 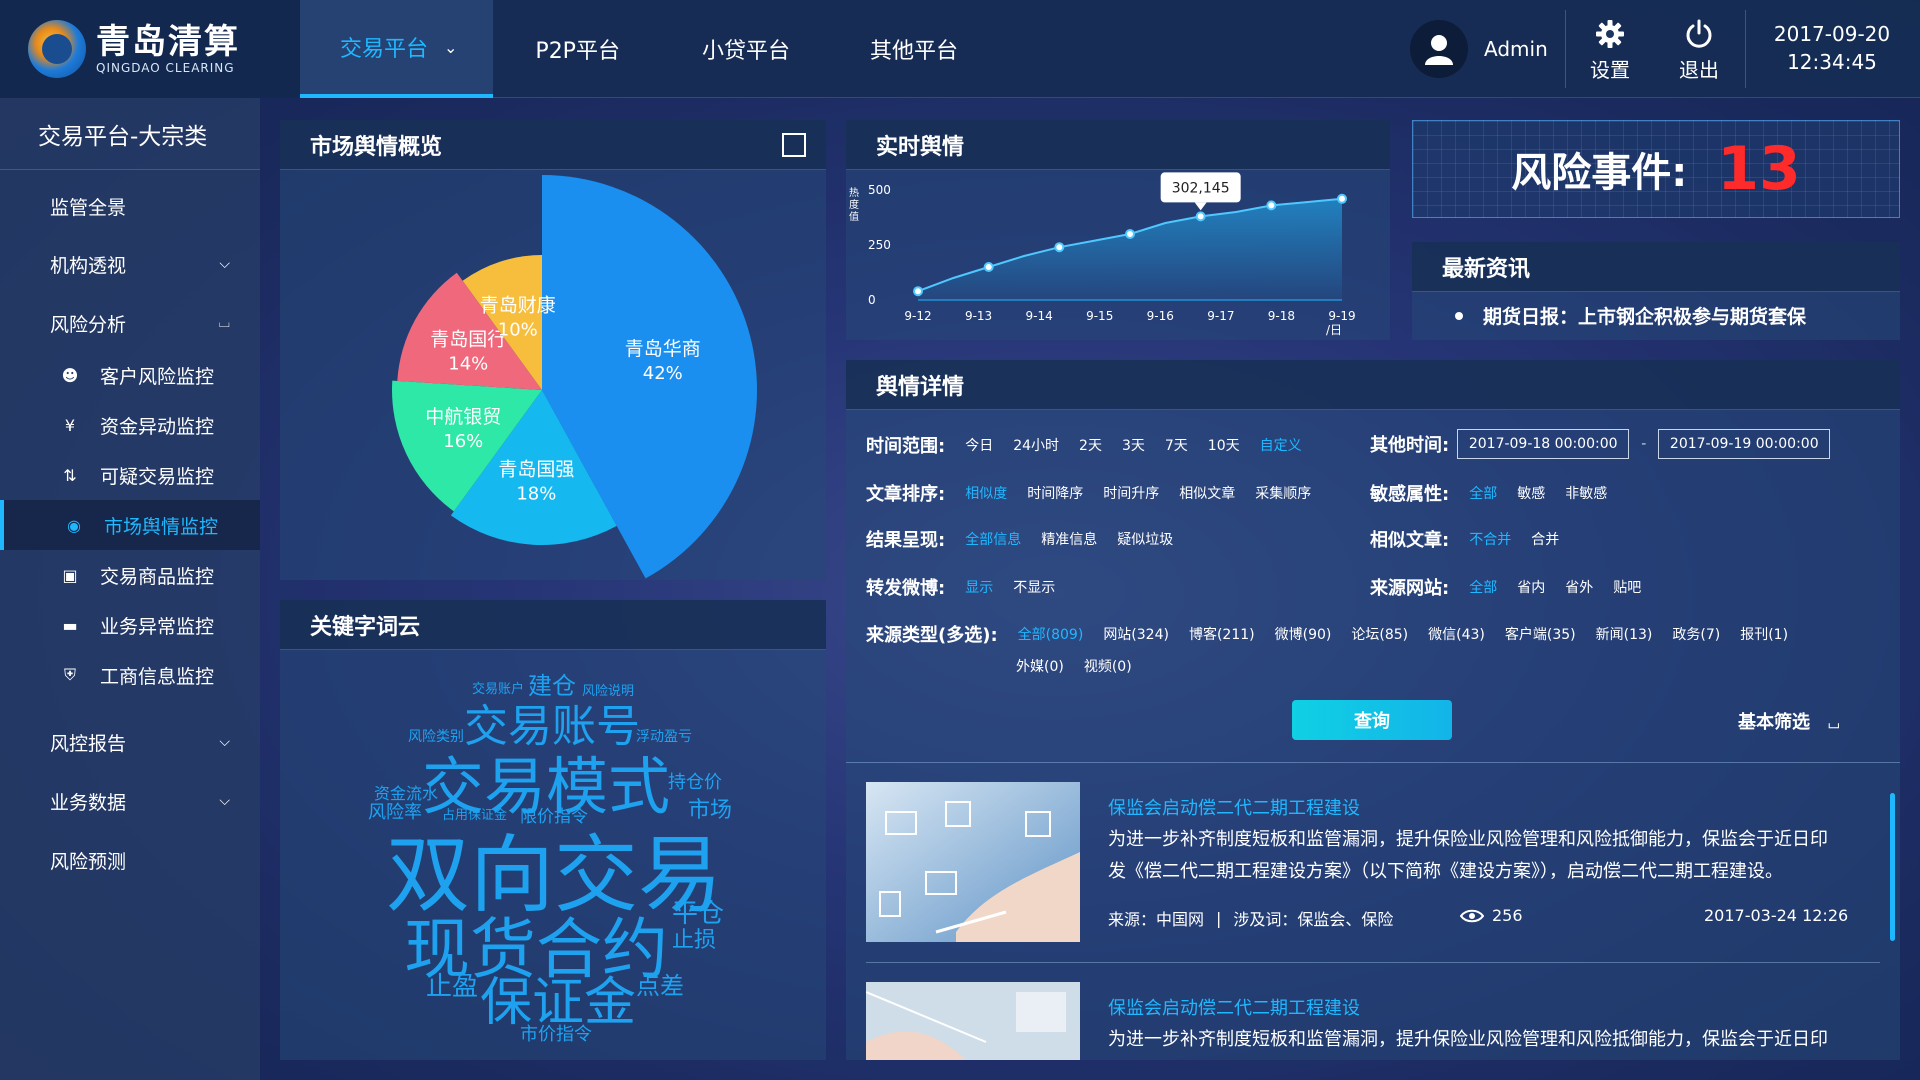 What do you see at coordinates (1222, 634) in the screenshot?
I see `filter-option: 博客(211)` at bounding box center [1222, 634].